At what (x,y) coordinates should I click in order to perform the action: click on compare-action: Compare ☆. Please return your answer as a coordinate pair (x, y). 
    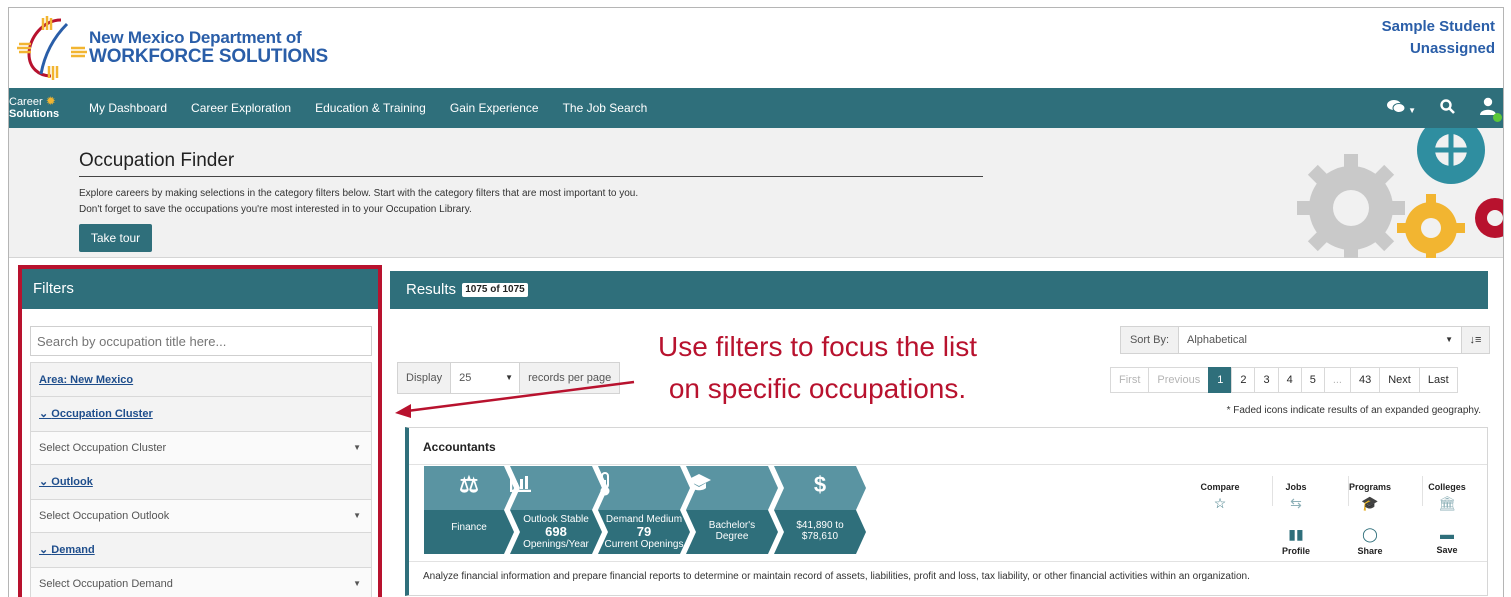
    Looking at the image, I should click on (1220, 497).